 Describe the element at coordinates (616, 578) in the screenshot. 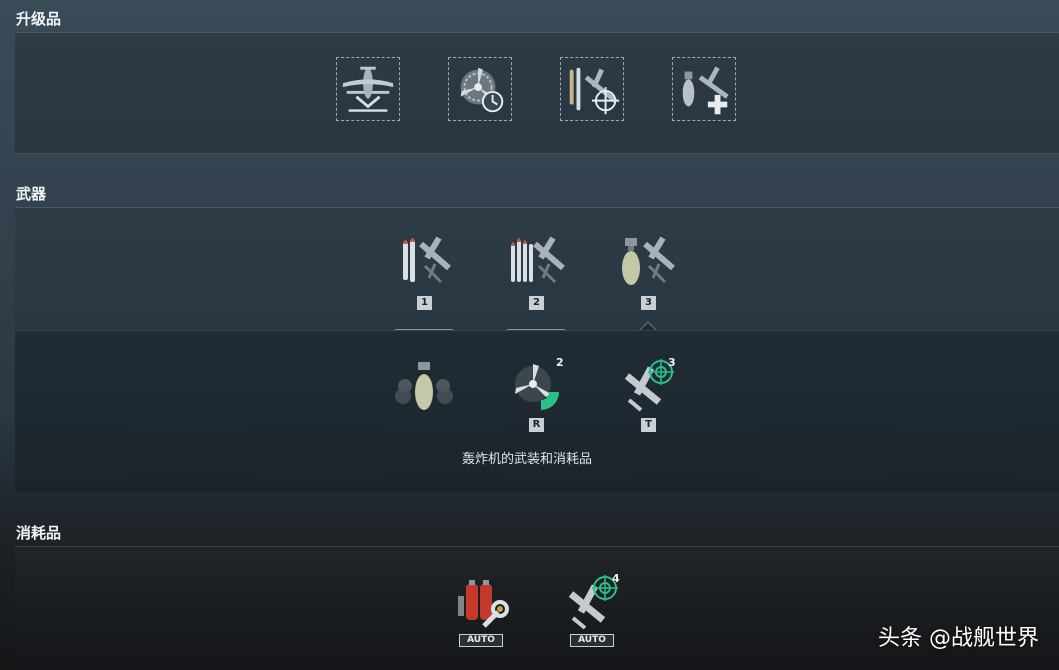

I see `catapult-fighter-count: 4` at that location.